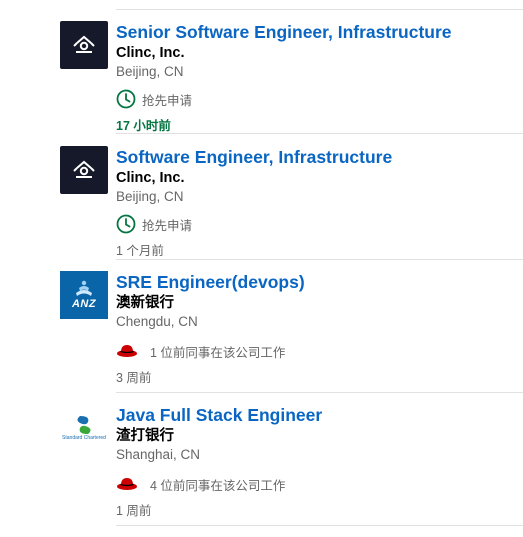 This screenshot has width=523, height=537. I want to click on company-logo-anz: ANZ, so click(84, 295).